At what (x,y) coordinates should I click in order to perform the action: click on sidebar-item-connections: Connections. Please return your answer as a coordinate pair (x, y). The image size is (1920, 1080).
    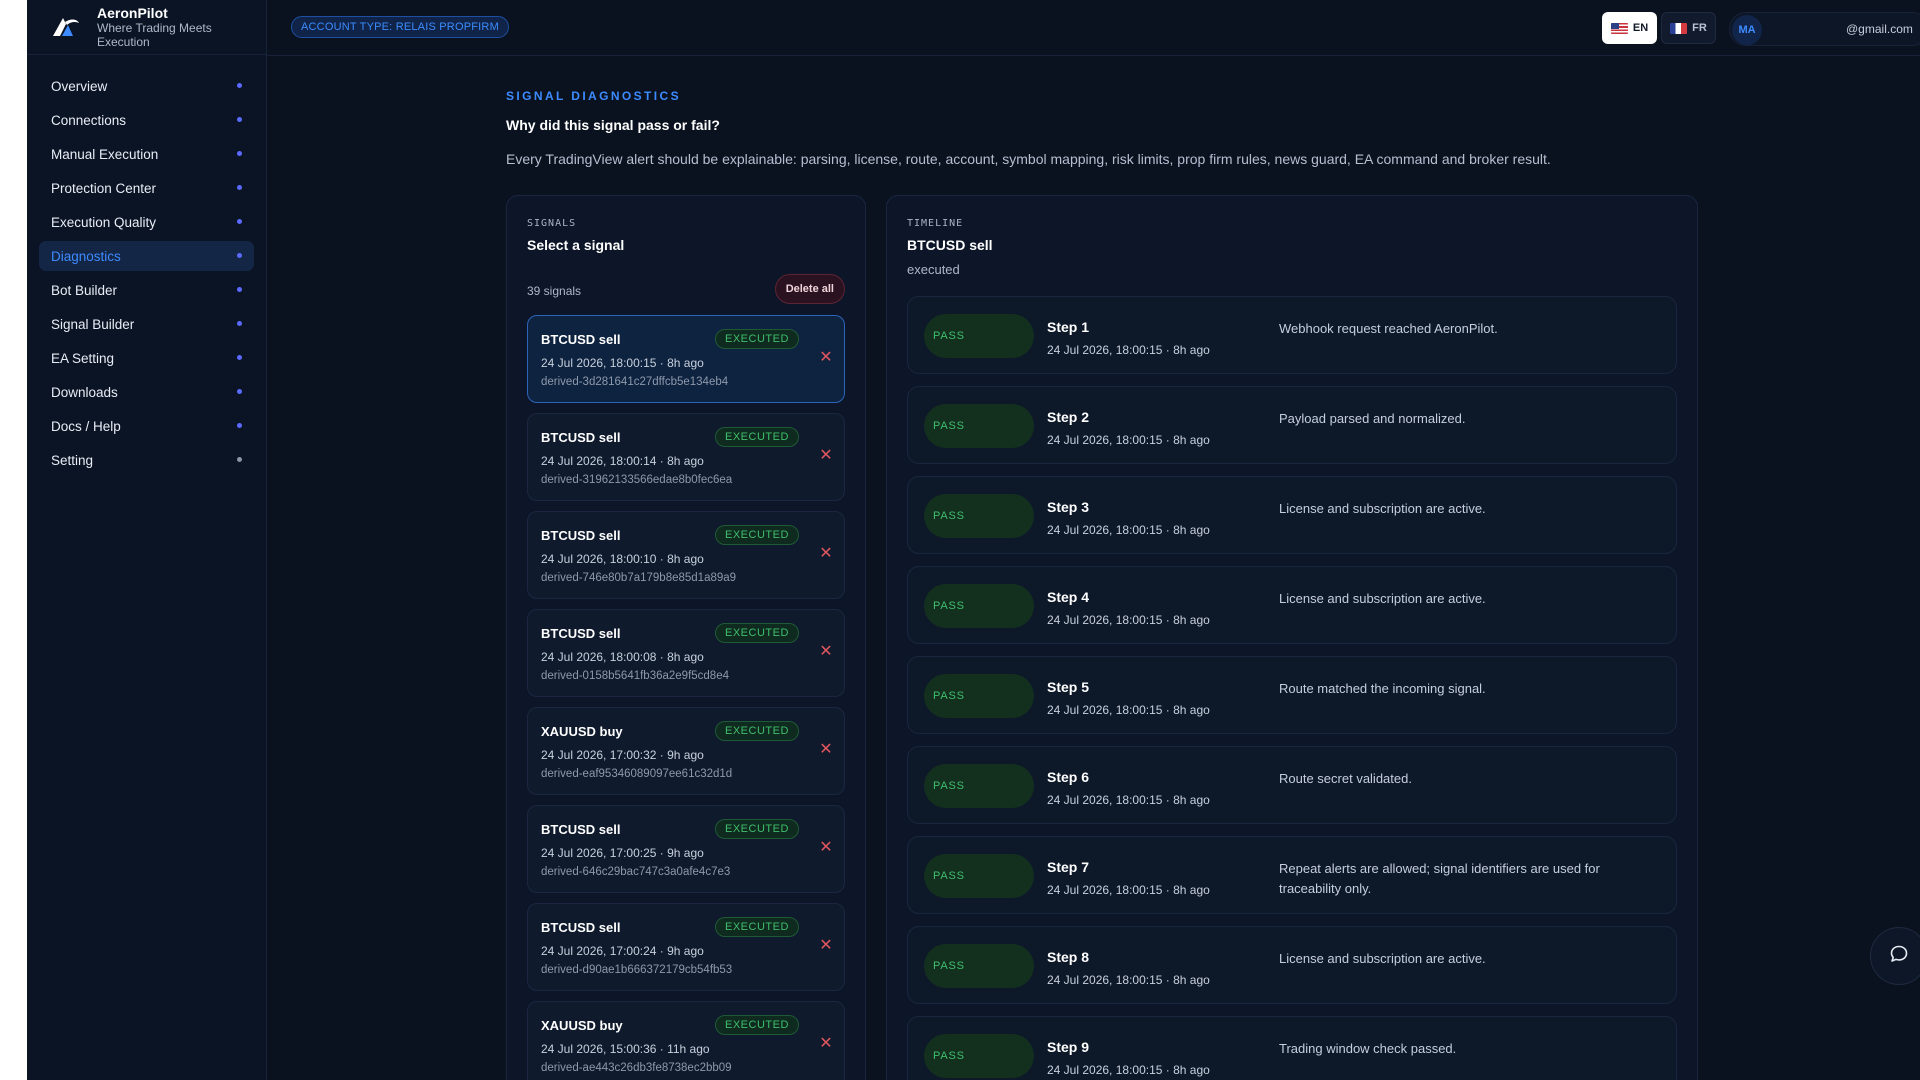
    Looking at the image, I should click on (146, 120).